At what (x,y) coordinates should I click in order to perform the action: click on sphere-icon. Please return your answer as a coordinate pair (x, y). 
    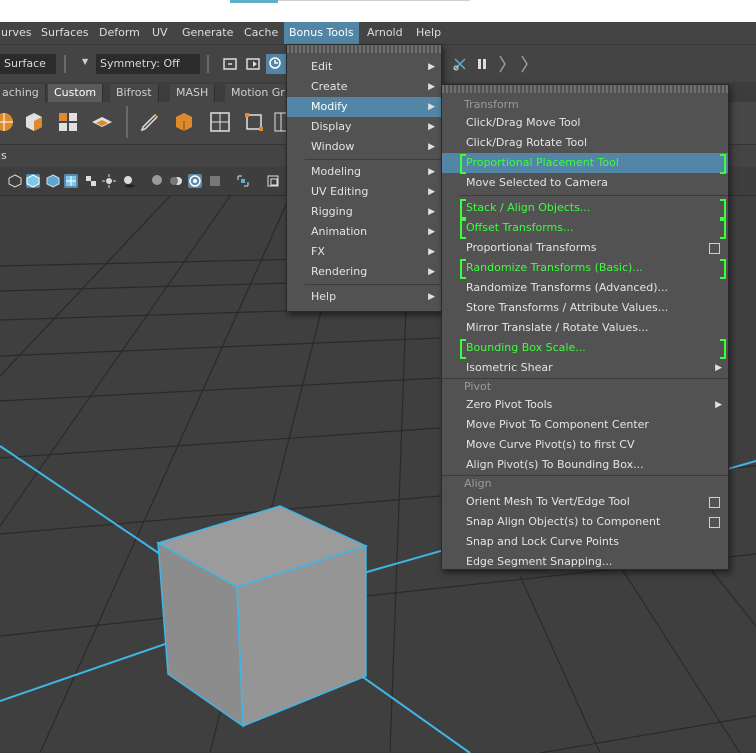
    Looking at the image, I should click on (8, 122).